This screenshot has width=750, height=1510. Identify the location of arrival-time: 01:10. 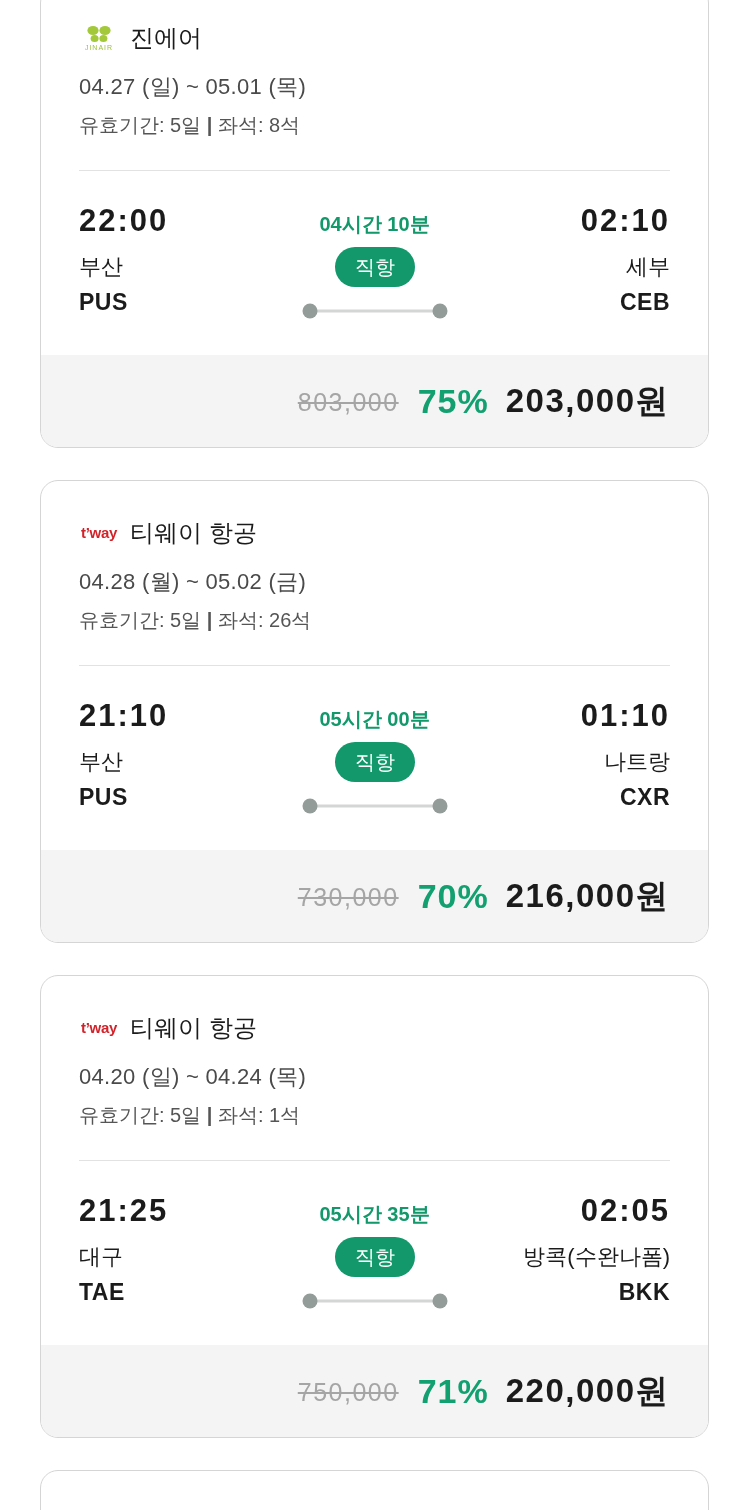
(625, 716).